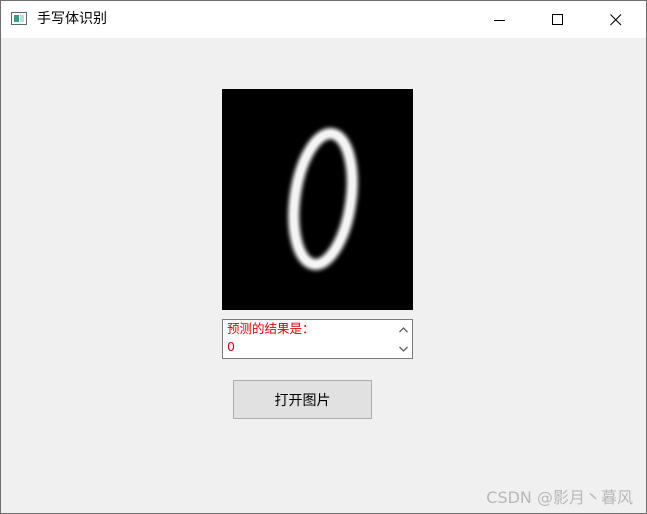 This screenshot has height=514, width=647. What do you see at coordinates (317, 339) in the screenshot?
I see `prediction-result-textbox: 预测的结果是： 0` at bounding box center [317, 339].